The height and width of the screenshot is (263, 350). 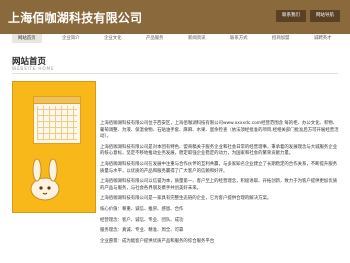 I want to click on paragraph: 上海佰咖湖科技有限公司是一家具有完整生态链的企业，它为客户提供合理的解决方案。, so click(x=186, y=199).